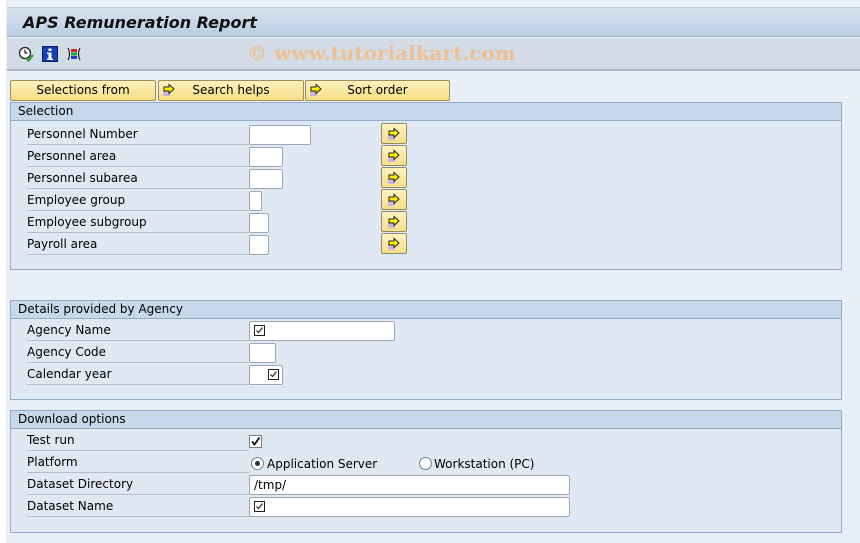 This screenshot has width=860, height=543. What do you see at coordinates (138, 331) in the screenshot?
I see `agency-name-label: Agency Name` at bounding box center [138, 331].